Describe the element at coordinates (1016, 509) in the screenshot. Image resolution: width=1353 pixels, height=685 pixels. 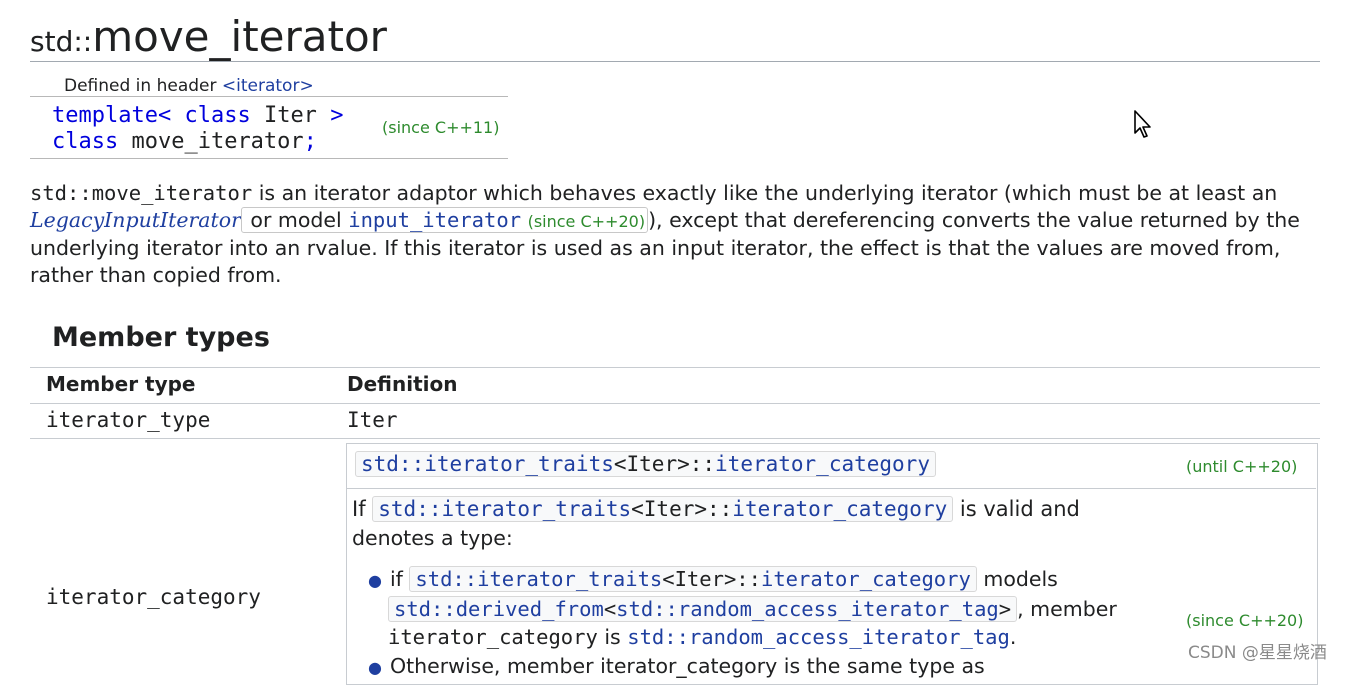
I see `valid-text: is valid and` at that location.